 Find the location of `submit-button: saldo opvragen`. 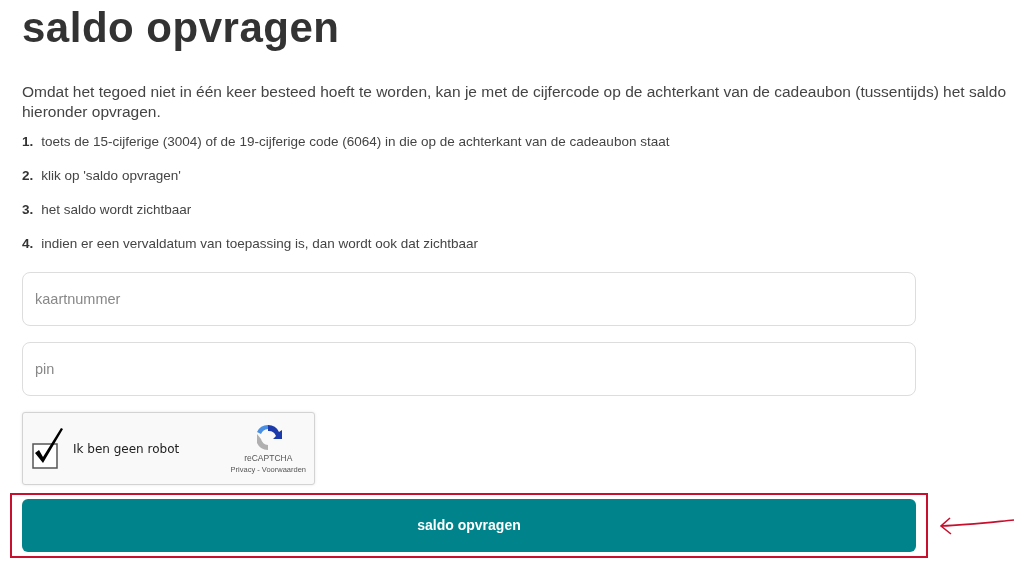

submit-button: saldo opvragen is located at coordinates (469, 525).